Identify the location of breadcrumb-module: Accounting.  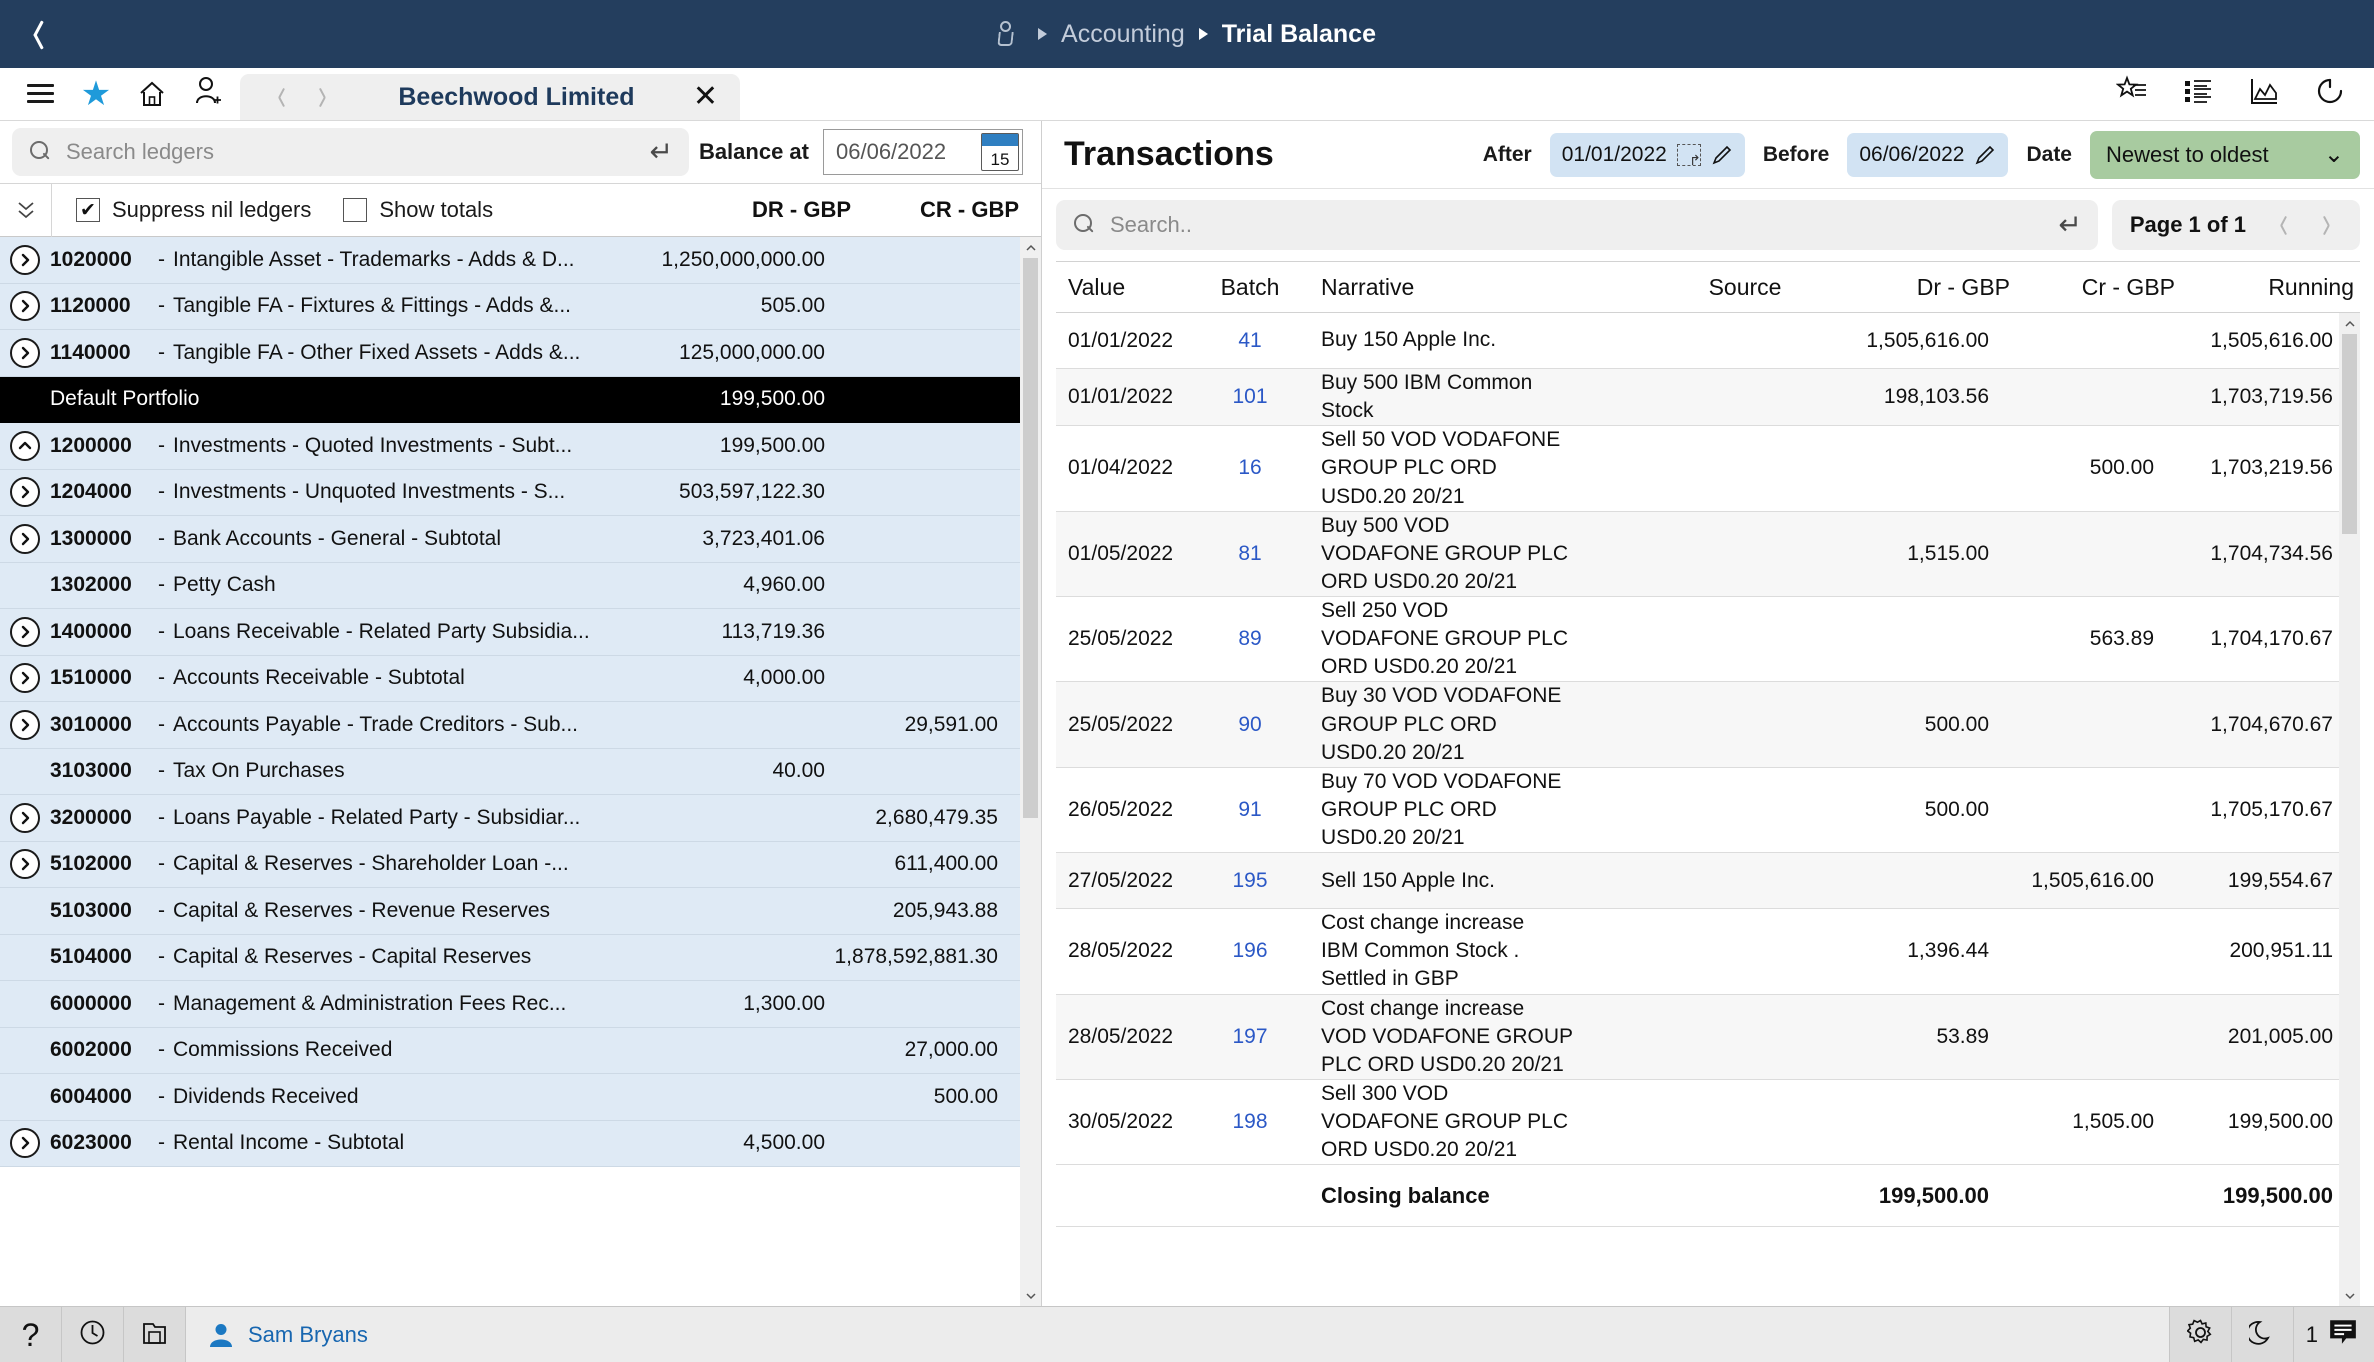
(1123, 34).